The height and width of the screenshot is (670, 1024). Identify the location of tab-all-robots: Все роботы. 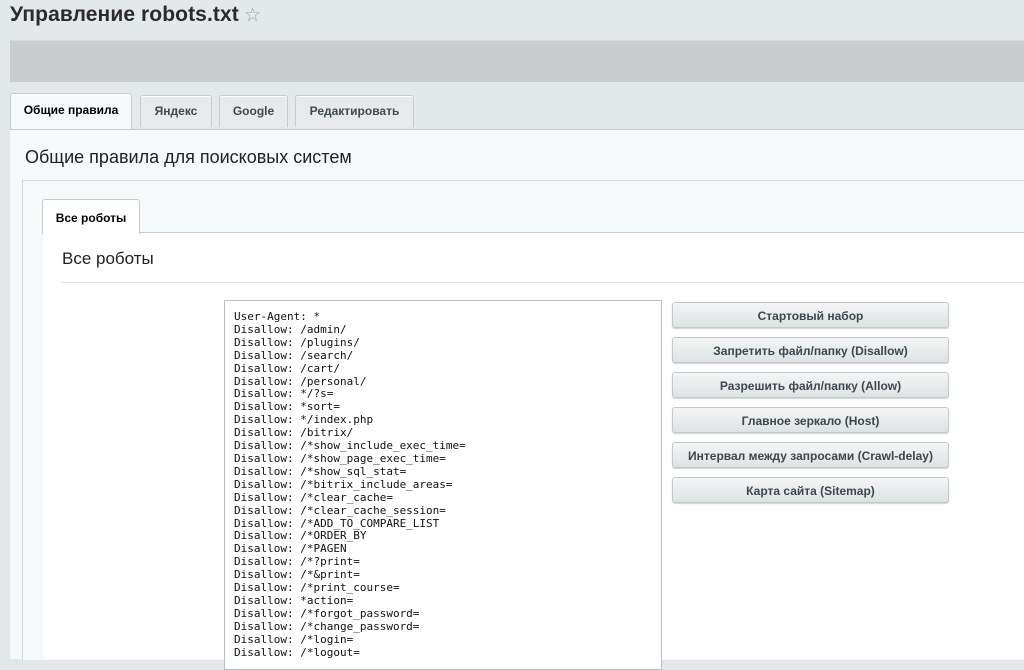
(91, 216).